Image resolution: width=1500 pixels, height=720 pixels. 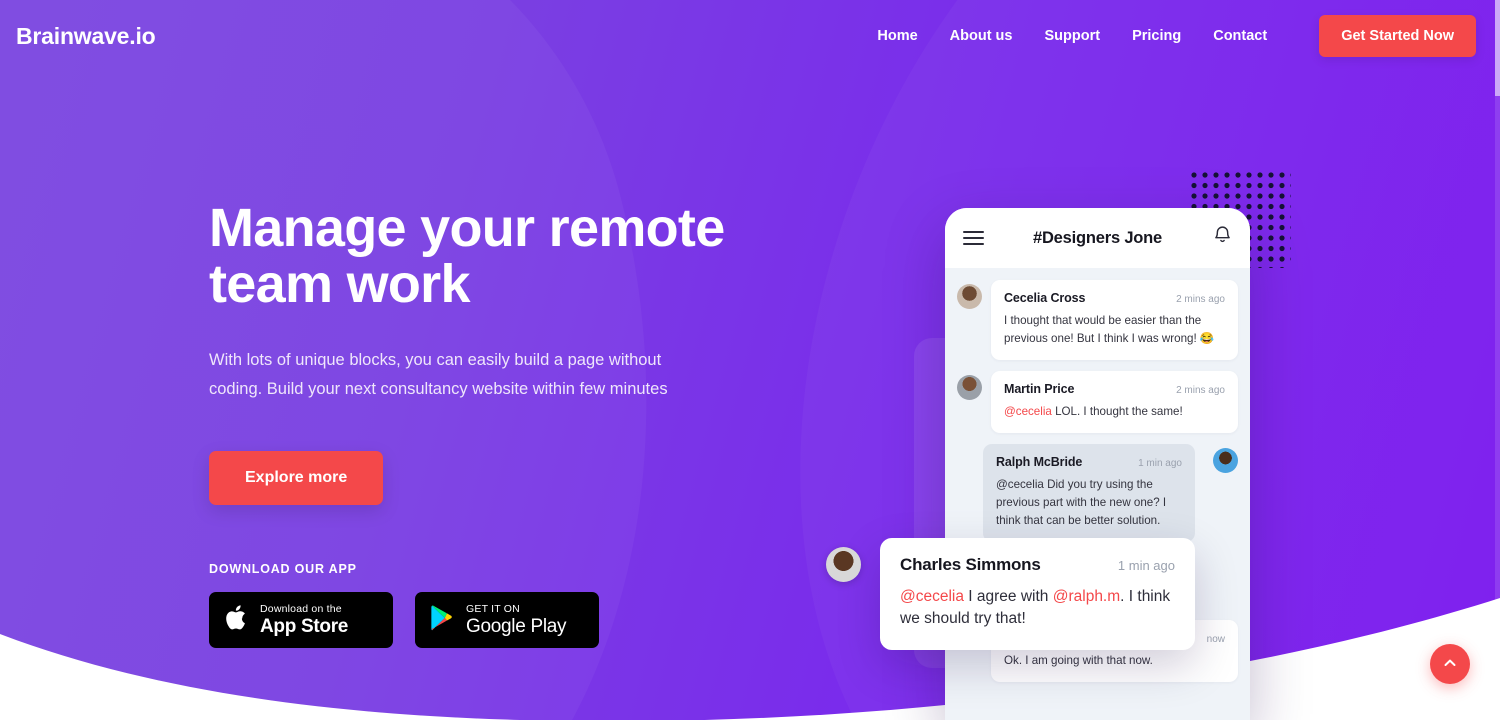 What do you see at coordinates (1222, 238) in the screenshot?
I see `bell-icon` at bounding box center [1222, 238].